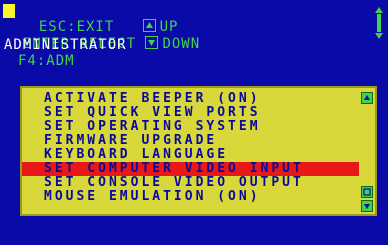 This screenshot has width=388, height=245. What do you see at coordinates (190, 99) in the screenshot?
I see `menu-item-activate-beeper: ACTIVATE BEEPER (ON)` at bounding box center [190, 99].